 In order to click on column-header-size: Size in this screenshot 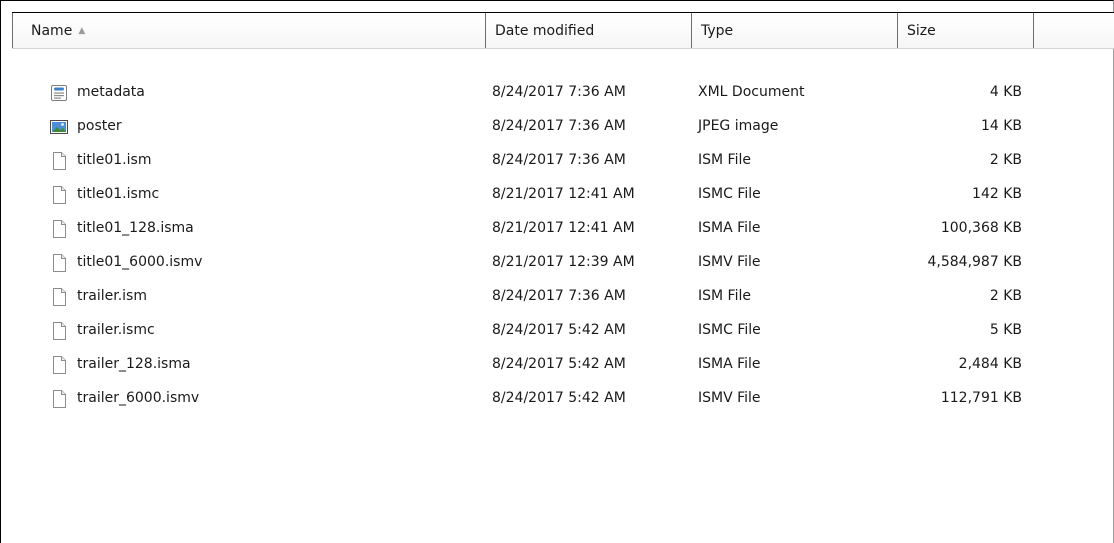, I will do `click(966, 30)`.